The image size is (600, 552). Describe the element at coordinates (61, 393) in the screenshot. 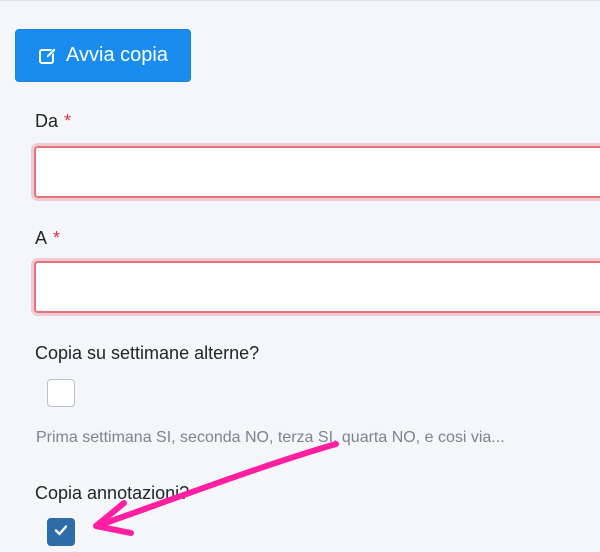

I see `alternate-weeks-checkbox` at that location.